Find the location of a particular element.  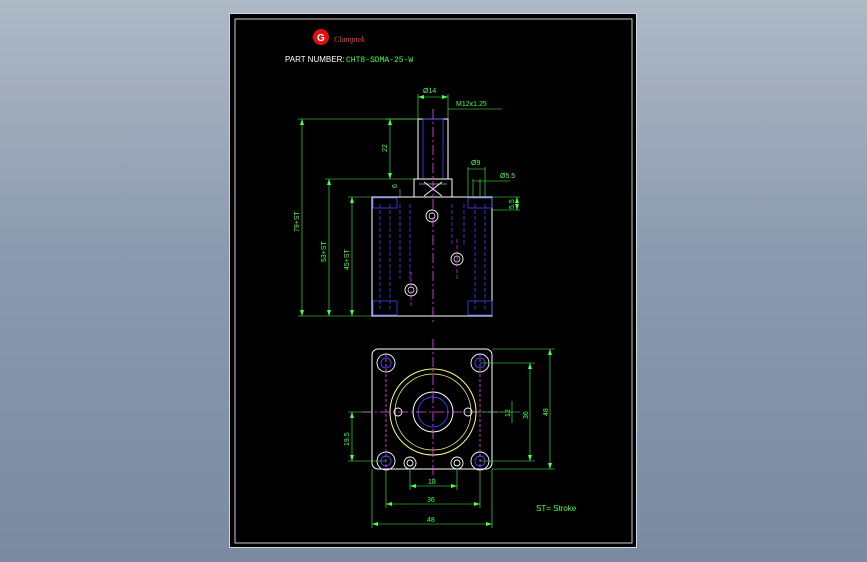

front-dimension-lines is located at coordinates (409, 205).